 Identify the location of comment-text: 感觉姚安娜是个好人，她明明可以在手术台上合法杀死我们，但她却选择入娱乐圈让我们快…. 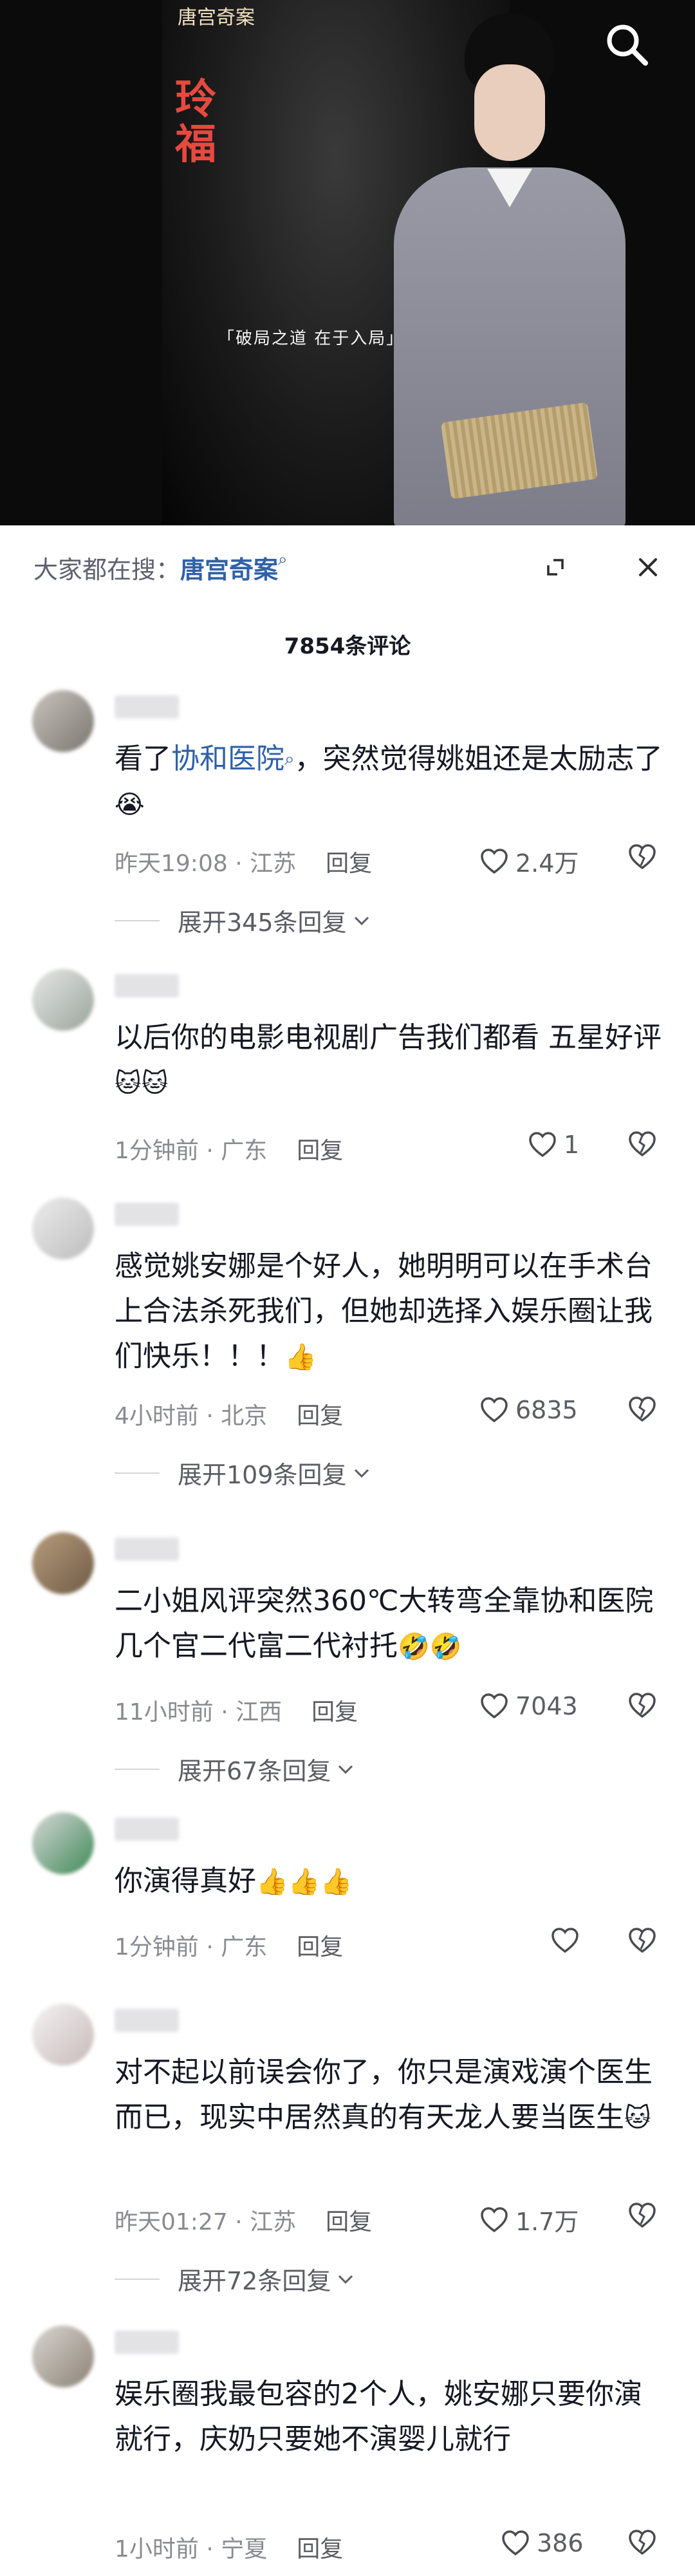
(392, 1312).